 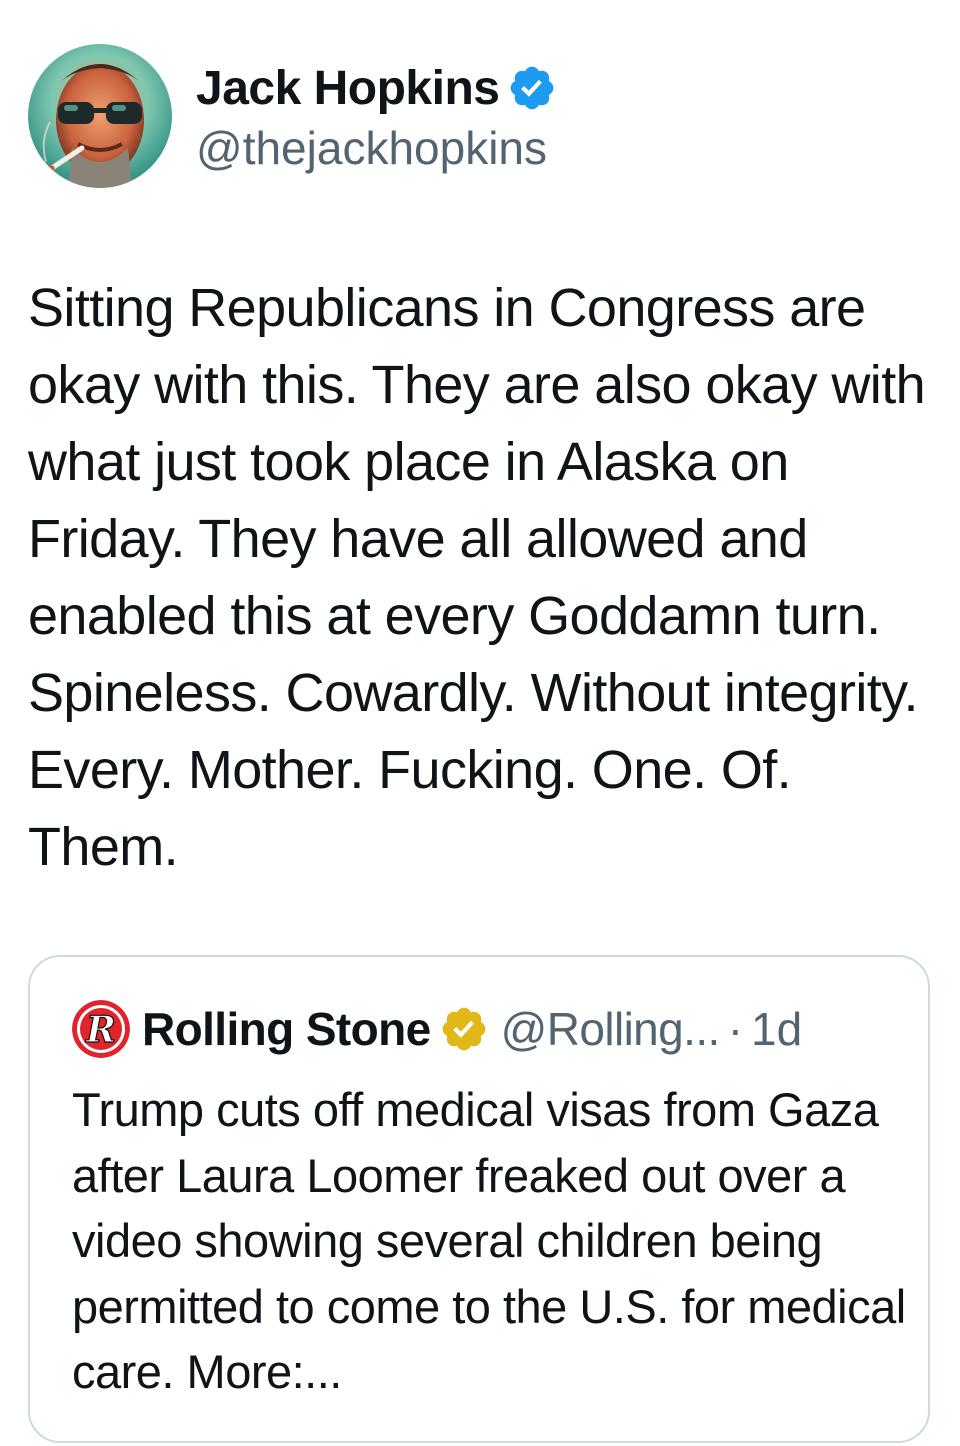 I want to click on author-info: Jack Hopkins @thejackhopkins, so click(x=376, y=116).